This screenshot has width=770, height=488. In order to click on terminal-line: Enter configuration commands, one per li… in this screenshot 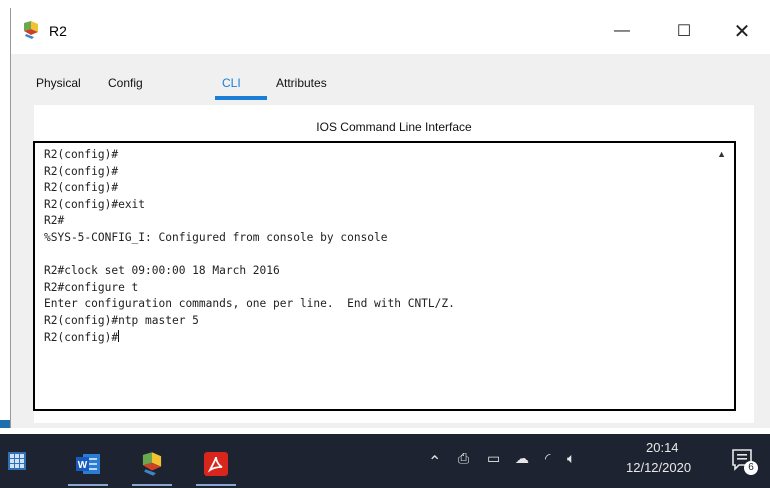, I will do `click(249, 304)`.